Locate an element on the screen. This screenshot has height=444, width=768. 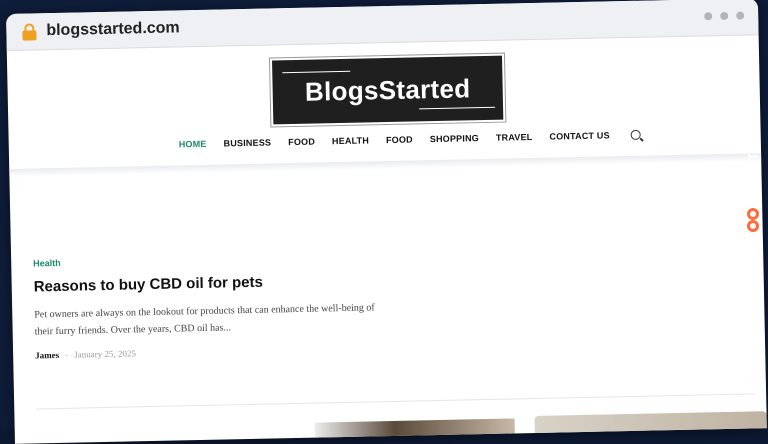
link-icon is located at coordinates (753, 222).